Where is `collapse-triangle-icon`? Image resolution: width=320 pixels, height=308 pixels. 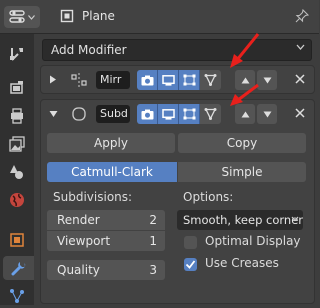
collapse-triangle-icon is located at coordinates (53, 114).